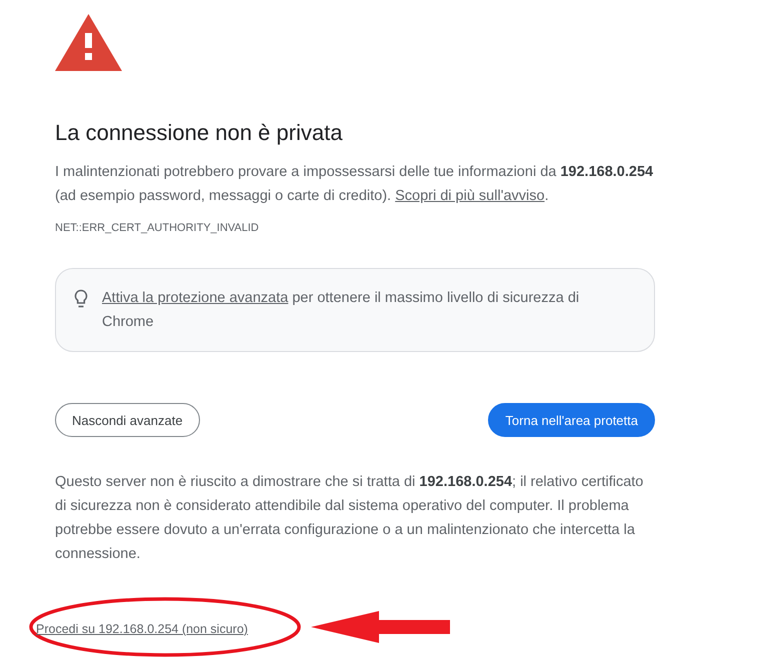  Describe the element at coordinates (127, 420) in the screenshot. I see `hide-advanced-button: Nascondi avanzate` at that location.